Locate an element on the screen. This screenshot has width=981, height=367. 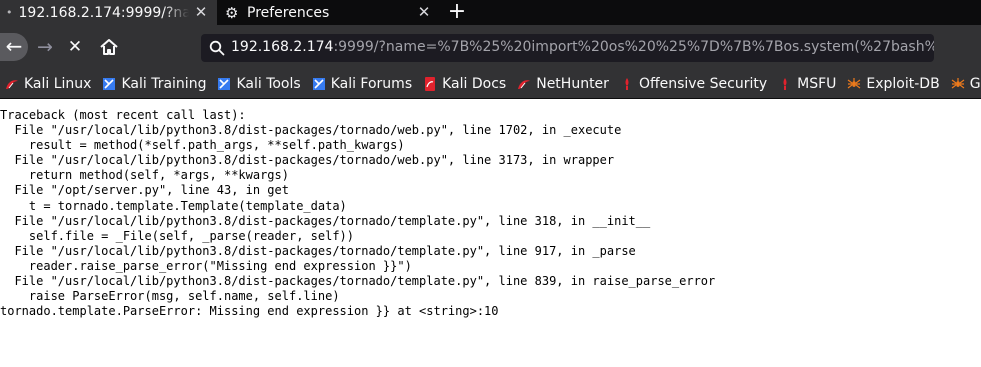
gear-icon: ⚙ is located at coordinates (232, 12).